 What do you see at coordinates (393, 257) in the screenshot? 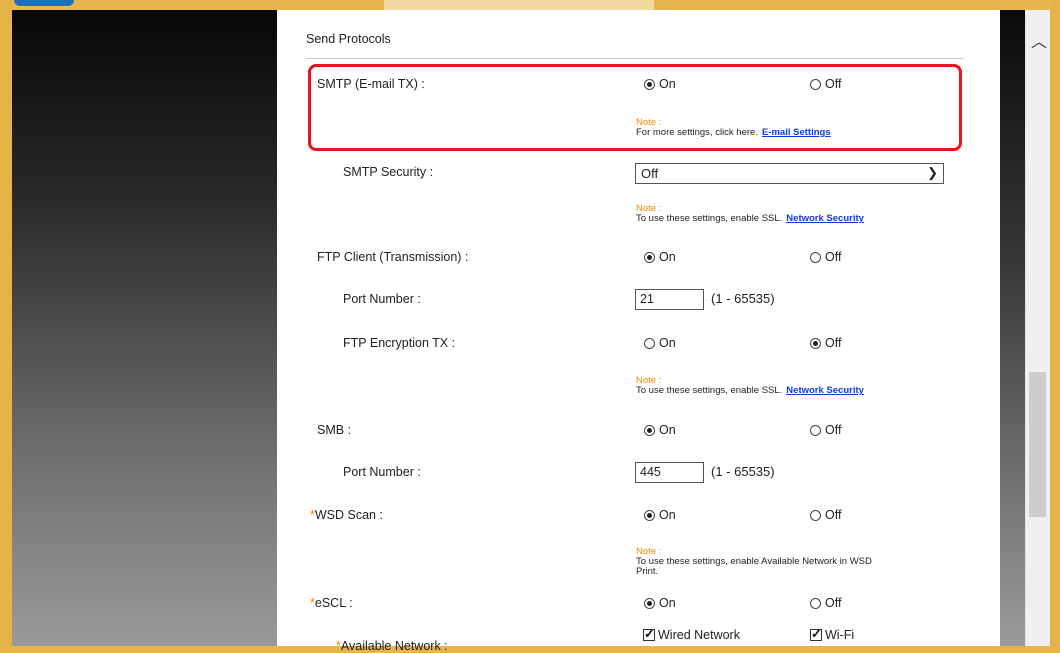
I see `ftp-client-label: FTP Client (Transmission) :` at bounding box center [393, 257].